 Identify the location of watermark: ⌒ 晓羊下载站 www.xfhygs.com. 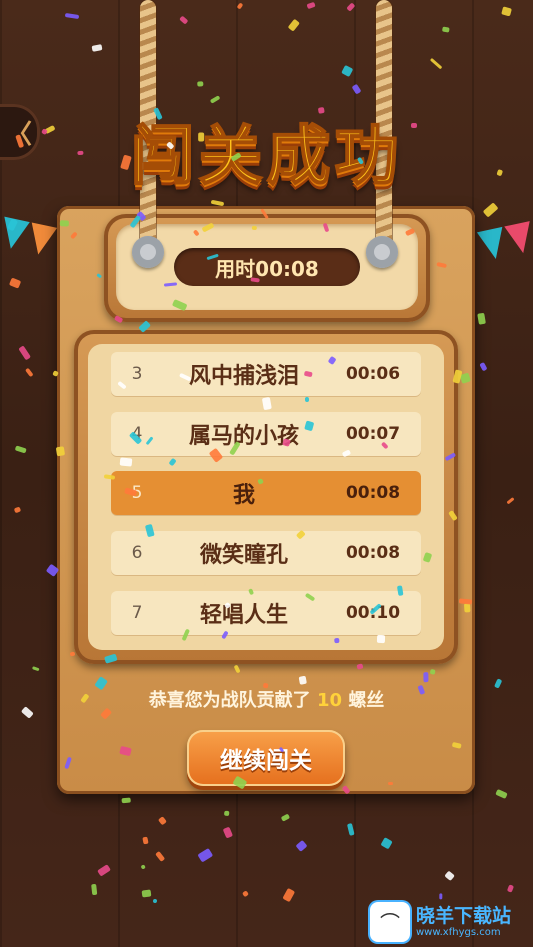
(451, 921).